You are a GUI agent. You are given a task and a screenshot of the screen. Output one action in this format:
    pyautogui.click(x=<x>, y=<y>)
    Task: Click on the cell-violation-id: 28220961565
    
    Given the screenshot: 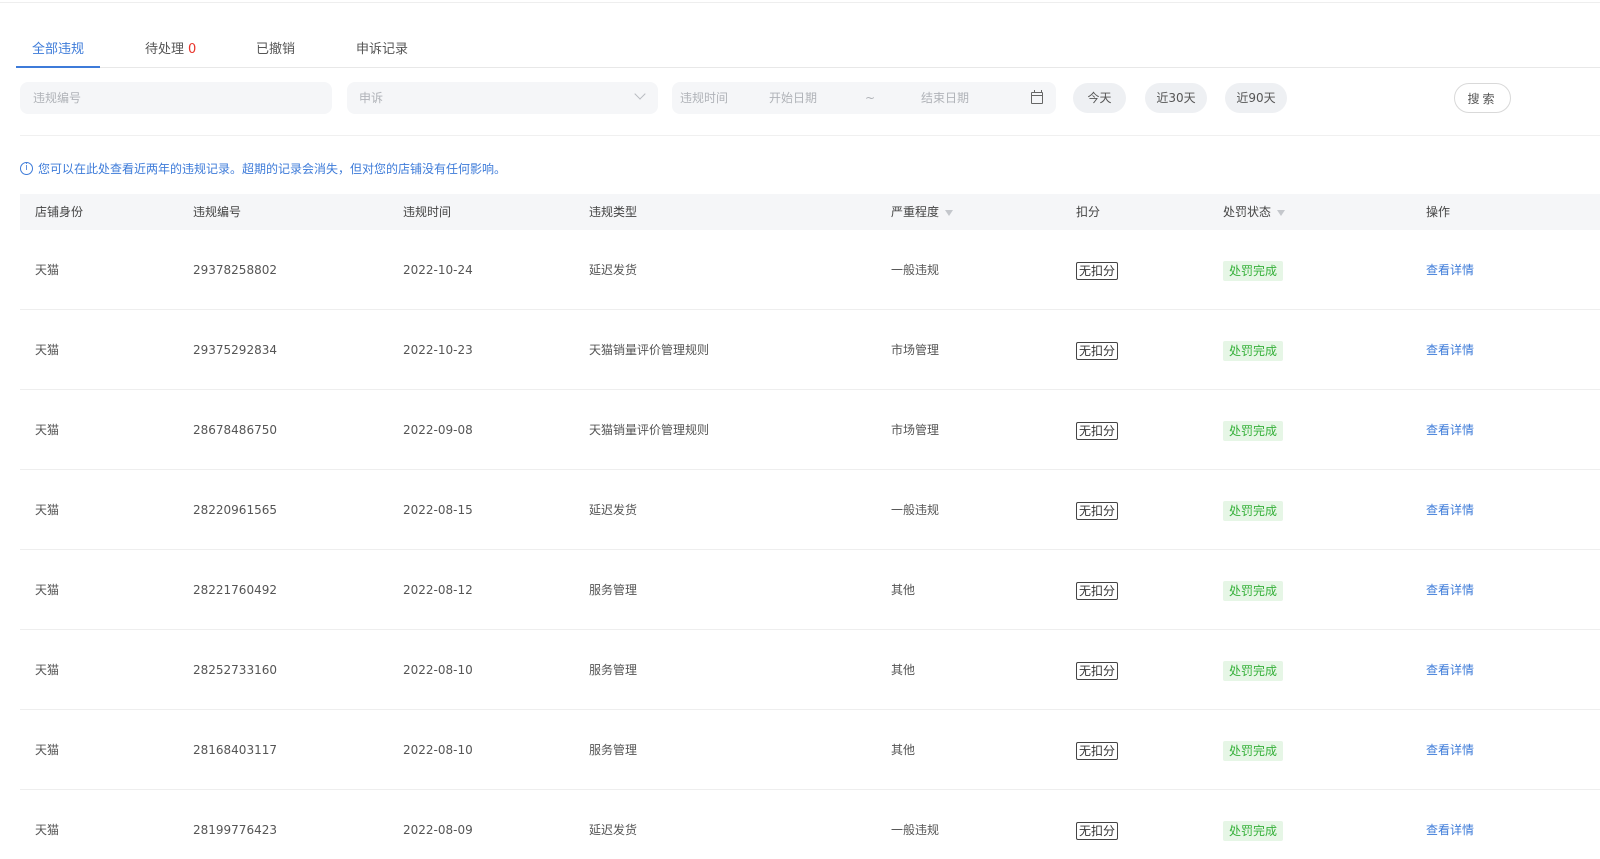 What is the action you would take?
    pyautogui.click(x=235, y=510)
    